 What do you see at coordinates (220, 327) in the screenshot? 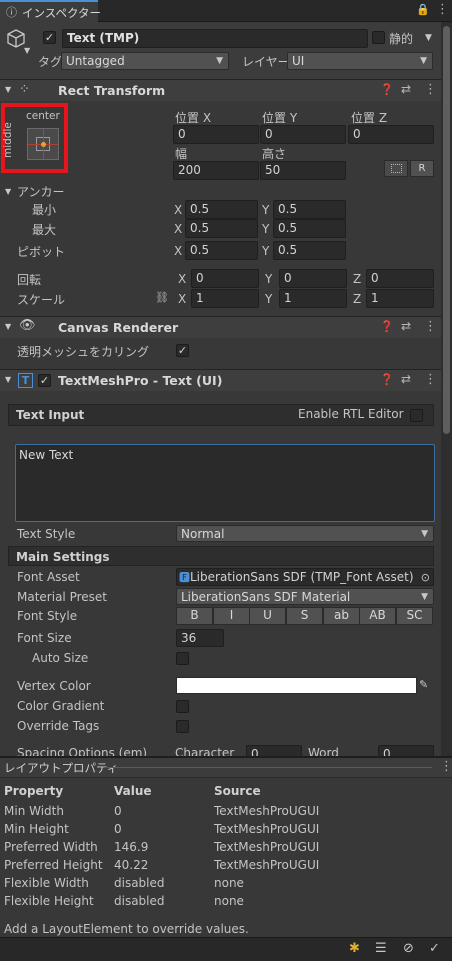
I see `canvas-renderer-header: ▼ 👁 Canvas Renderer ❓ ⇄ ⋮` at bounding box center [220, 327].